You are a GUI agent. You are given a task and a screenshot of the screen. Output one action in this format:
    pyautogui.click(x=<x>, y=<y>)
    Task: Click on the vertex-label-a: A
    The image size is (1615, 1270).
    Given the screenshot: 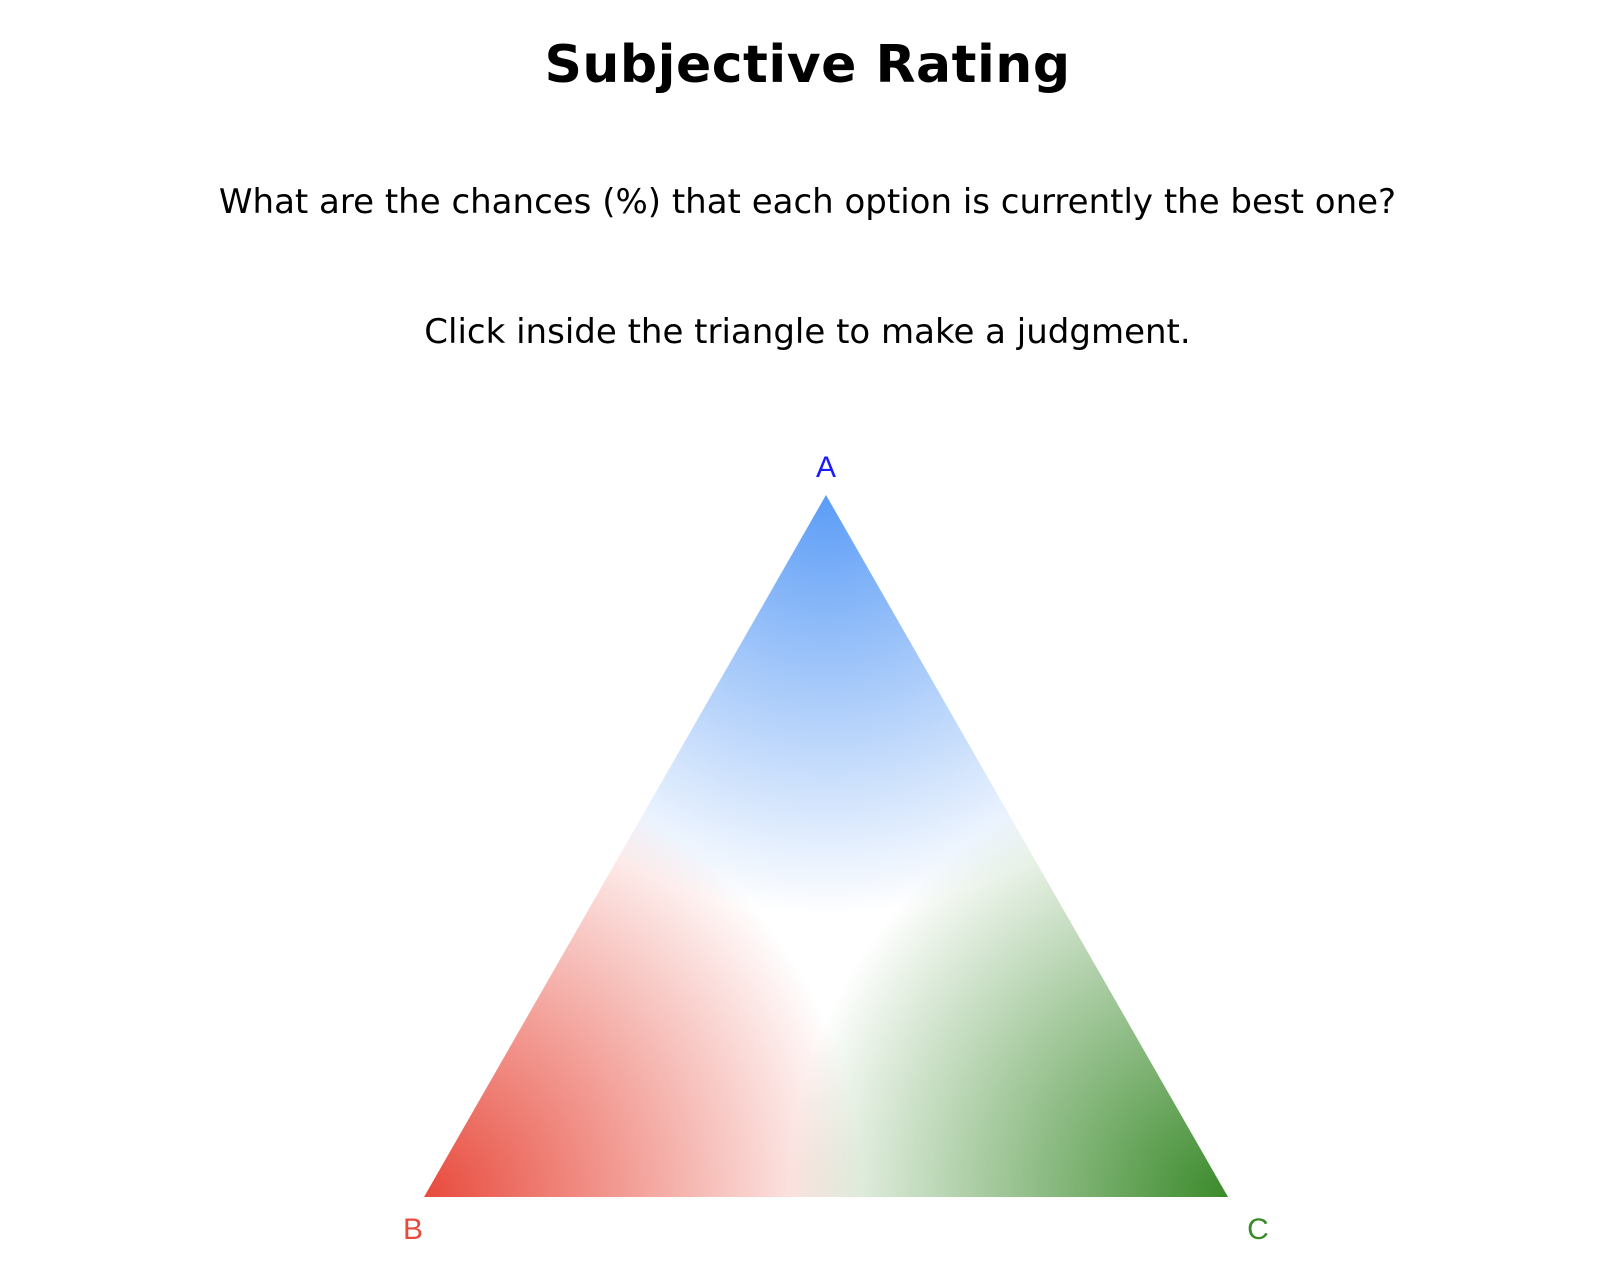 What is the action you would take?
    pyautogui.click(x=826, y=467)
    